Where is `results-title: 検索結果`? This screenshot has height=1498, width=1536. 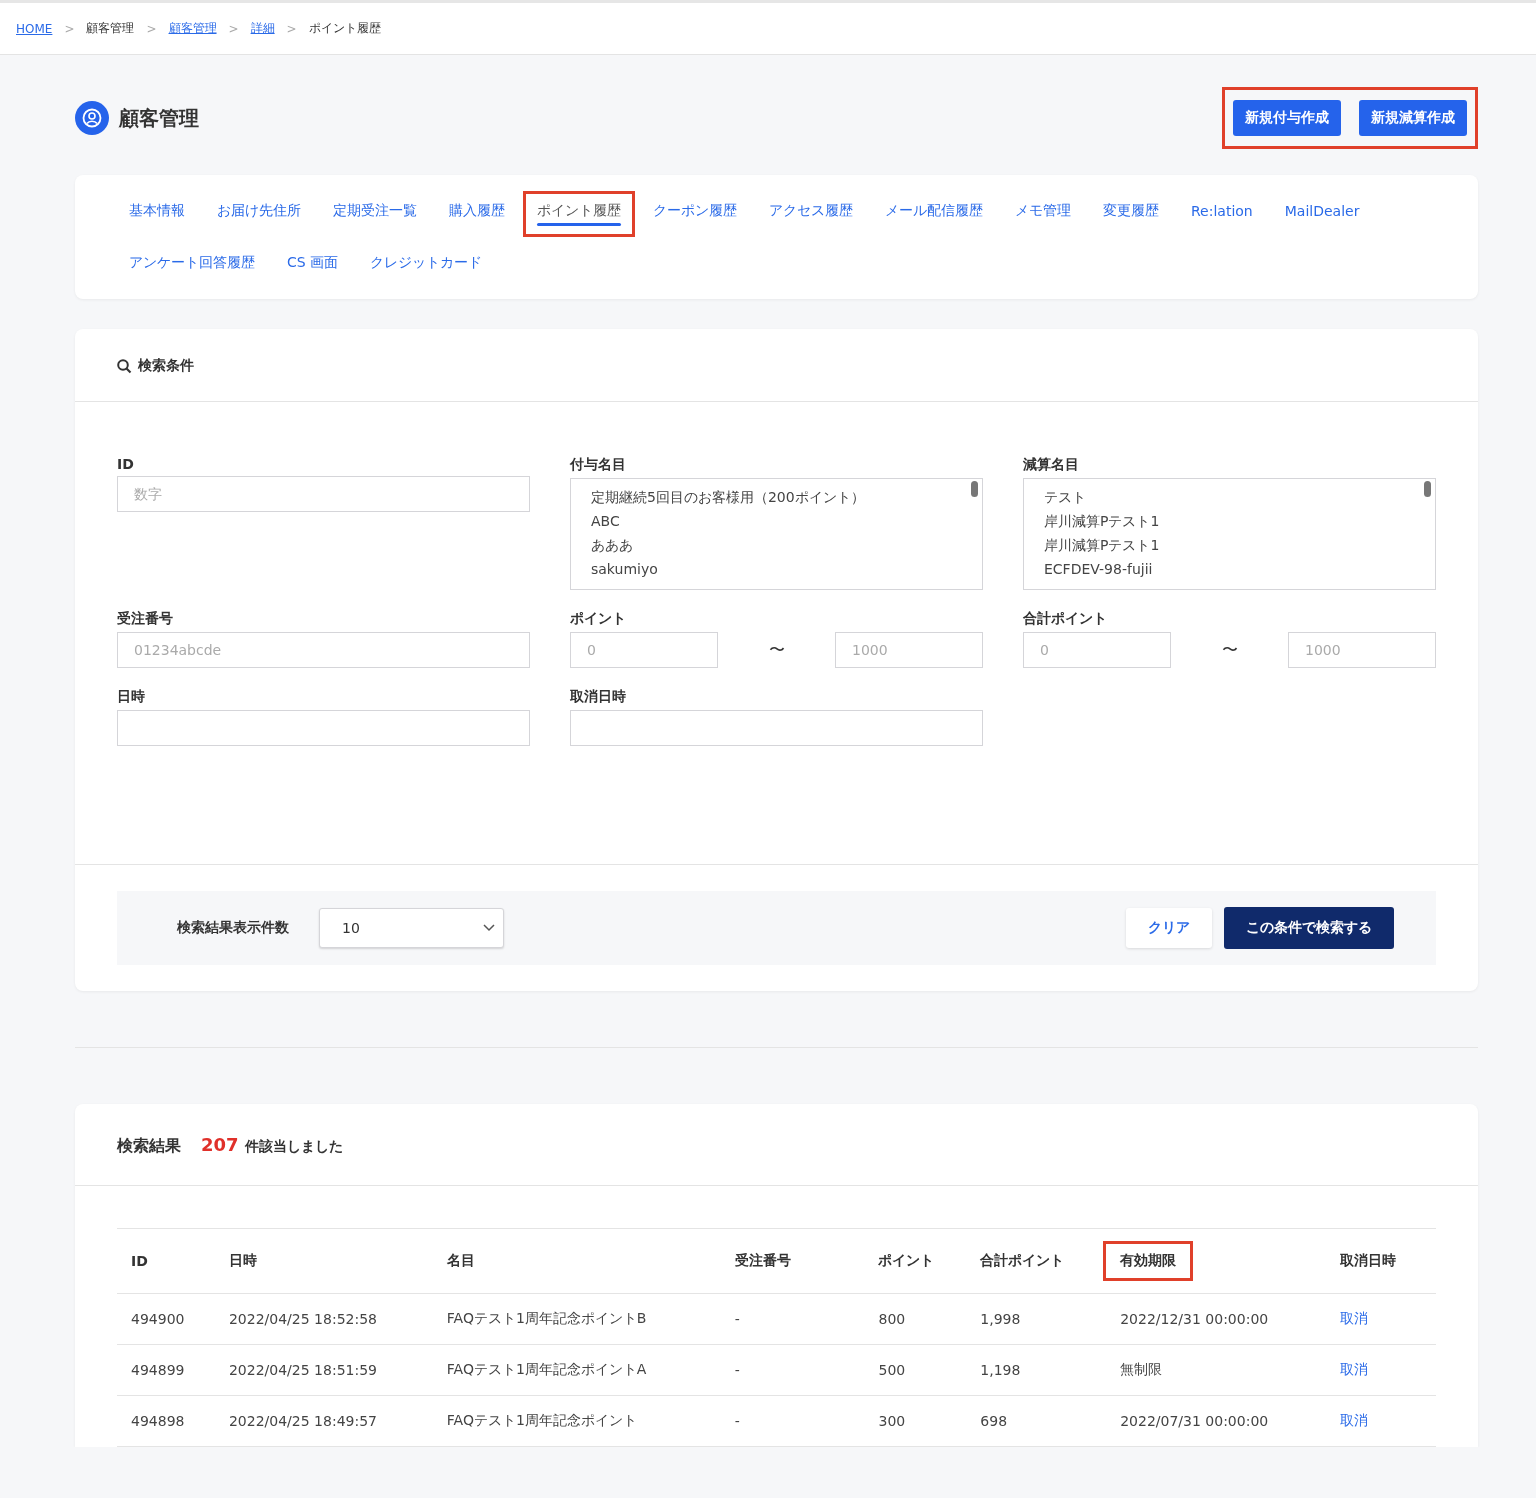
results-title: 検索結果 is located at coordinates (149, 1146).